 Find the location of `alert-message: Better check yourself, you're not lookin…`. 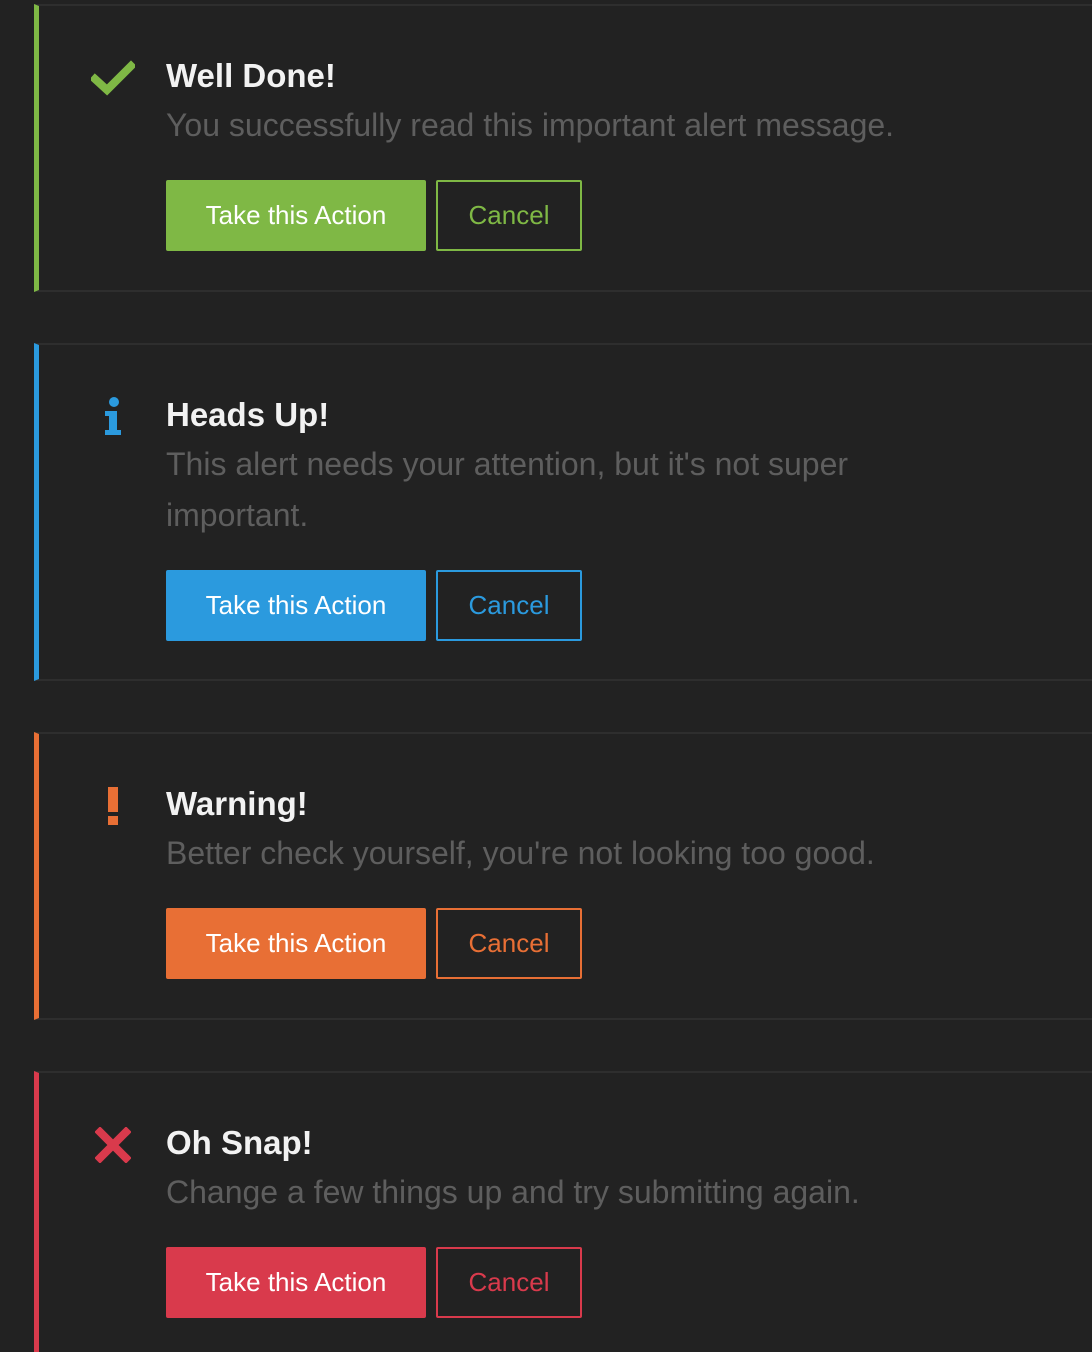

alert-message: Better check yourself, you're not lookin… is located at coordinates (520, 853).